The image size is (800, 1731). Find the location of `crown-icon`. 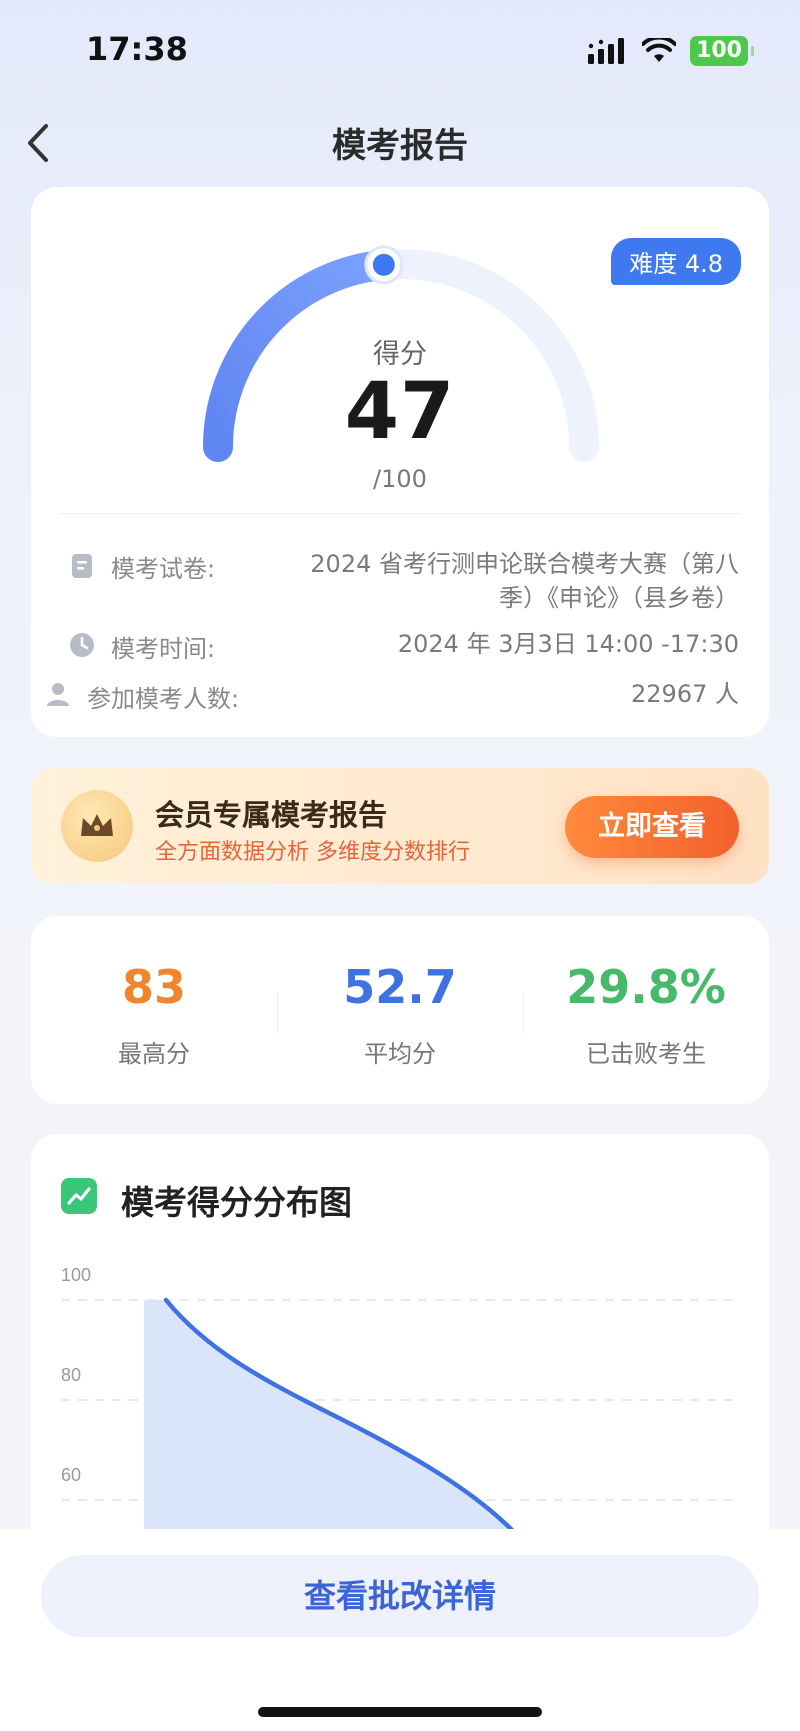

crown-icon is located at coordinates (97, 825).